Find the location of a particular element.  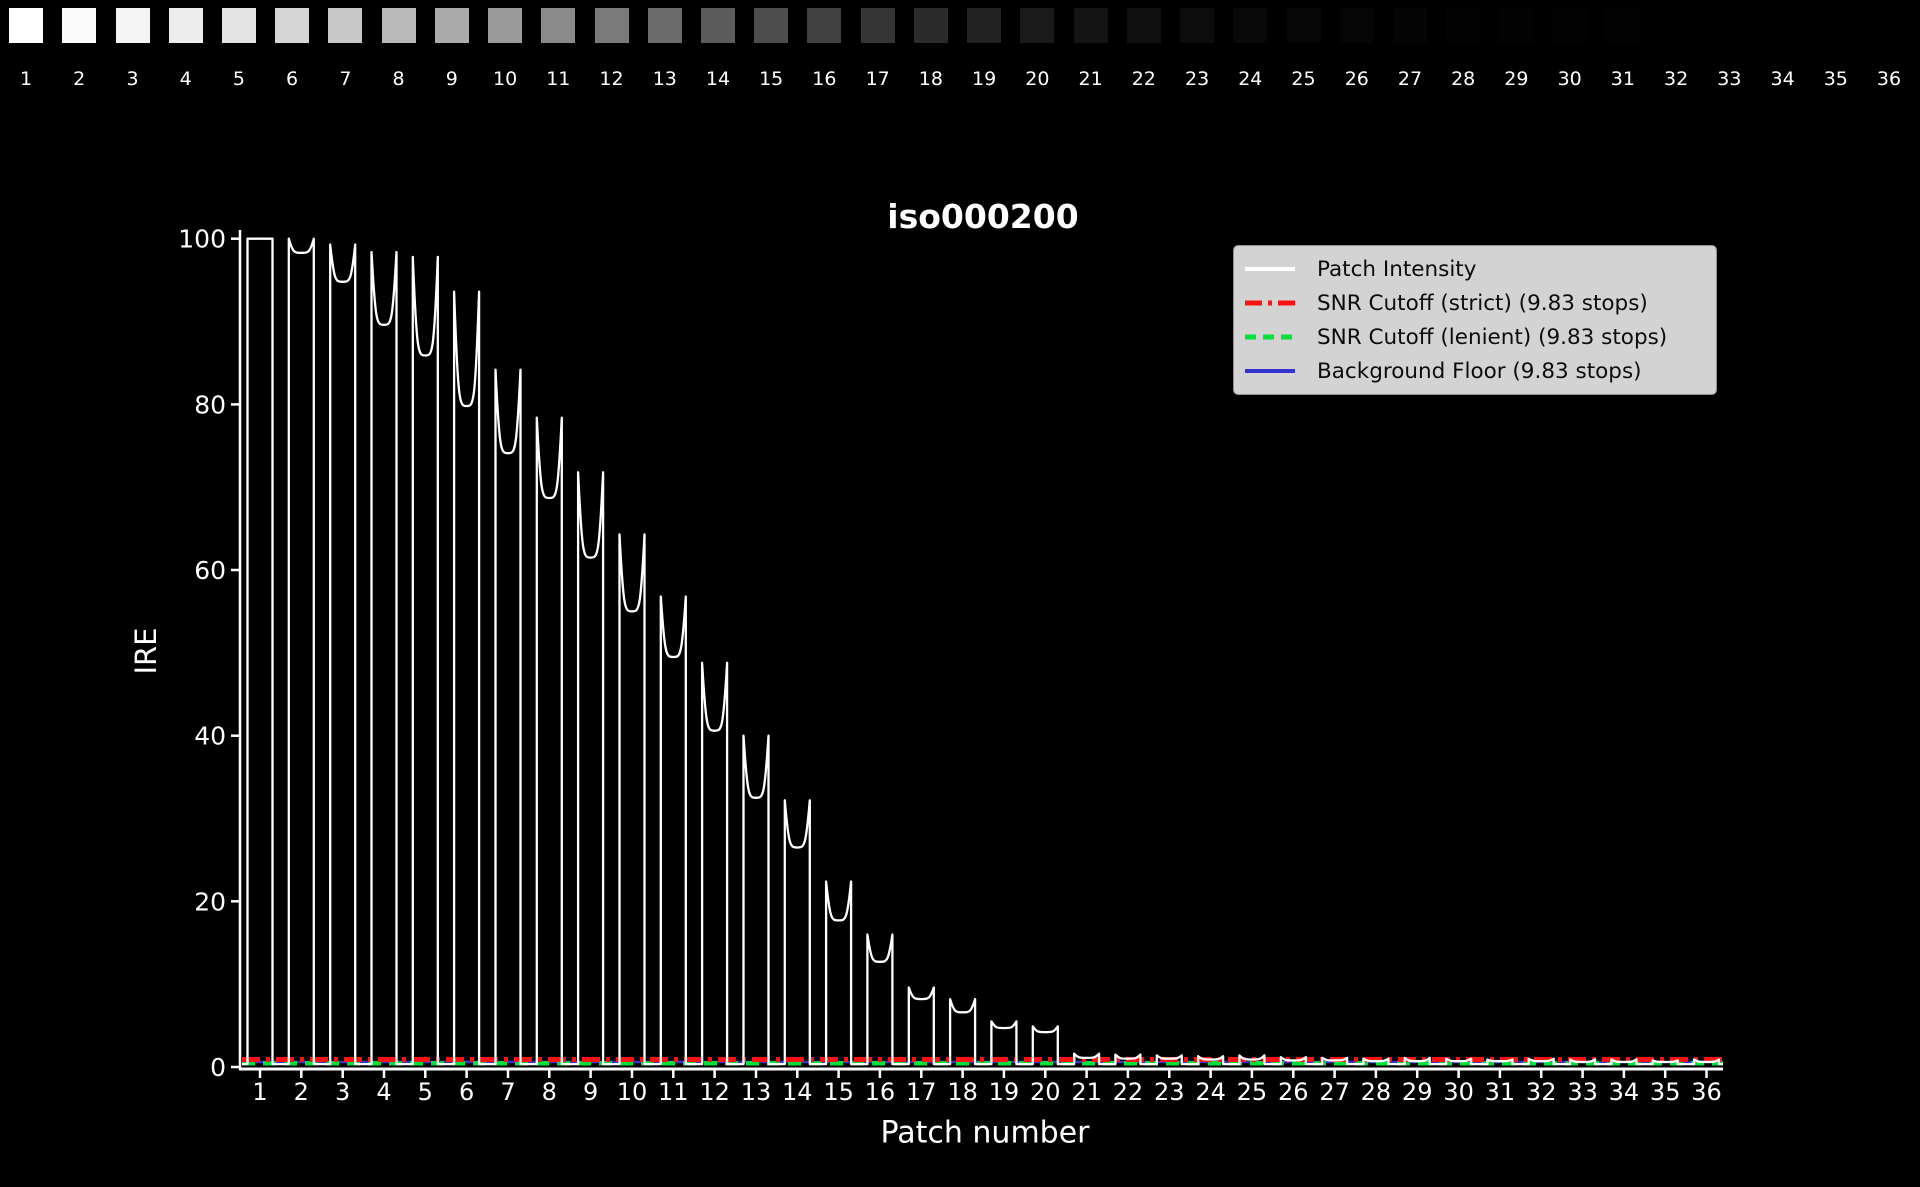

x-tick-label: 14 is located at coordinates (797, 1092).